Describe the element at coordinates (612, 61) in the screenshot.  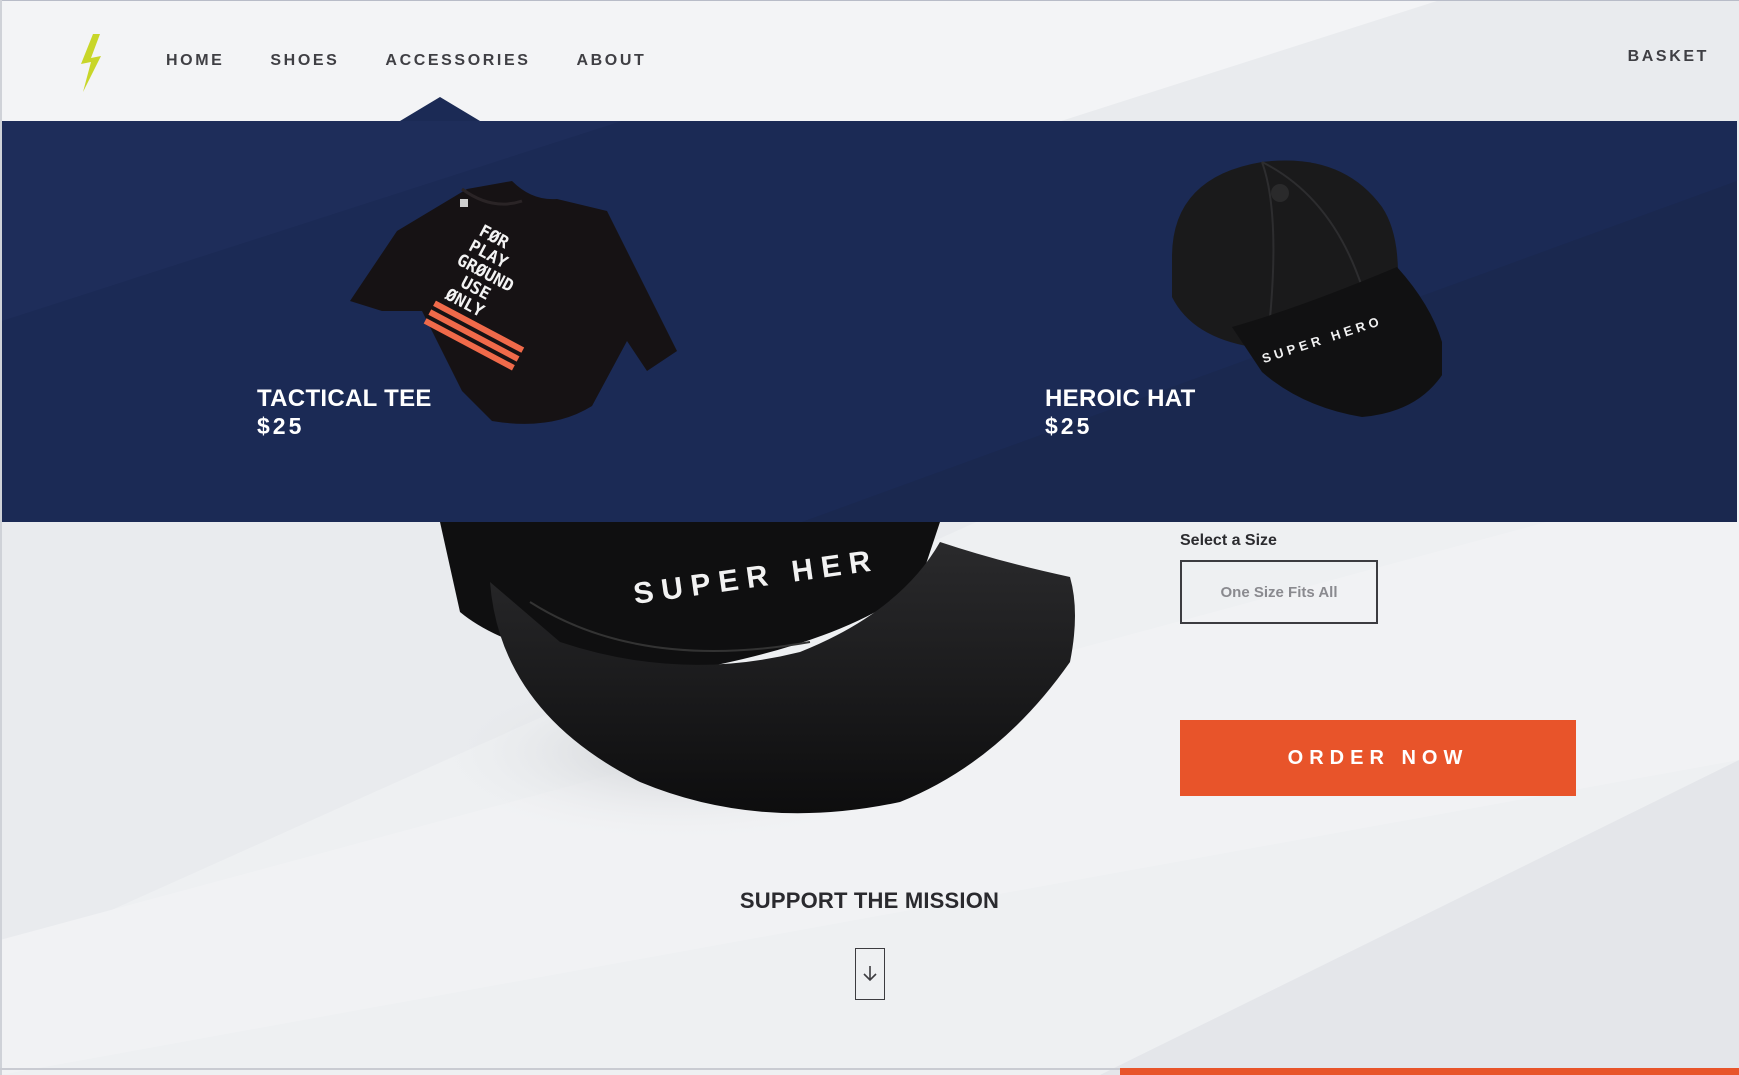
I see `nav-item-about: ABOUT` at that location.